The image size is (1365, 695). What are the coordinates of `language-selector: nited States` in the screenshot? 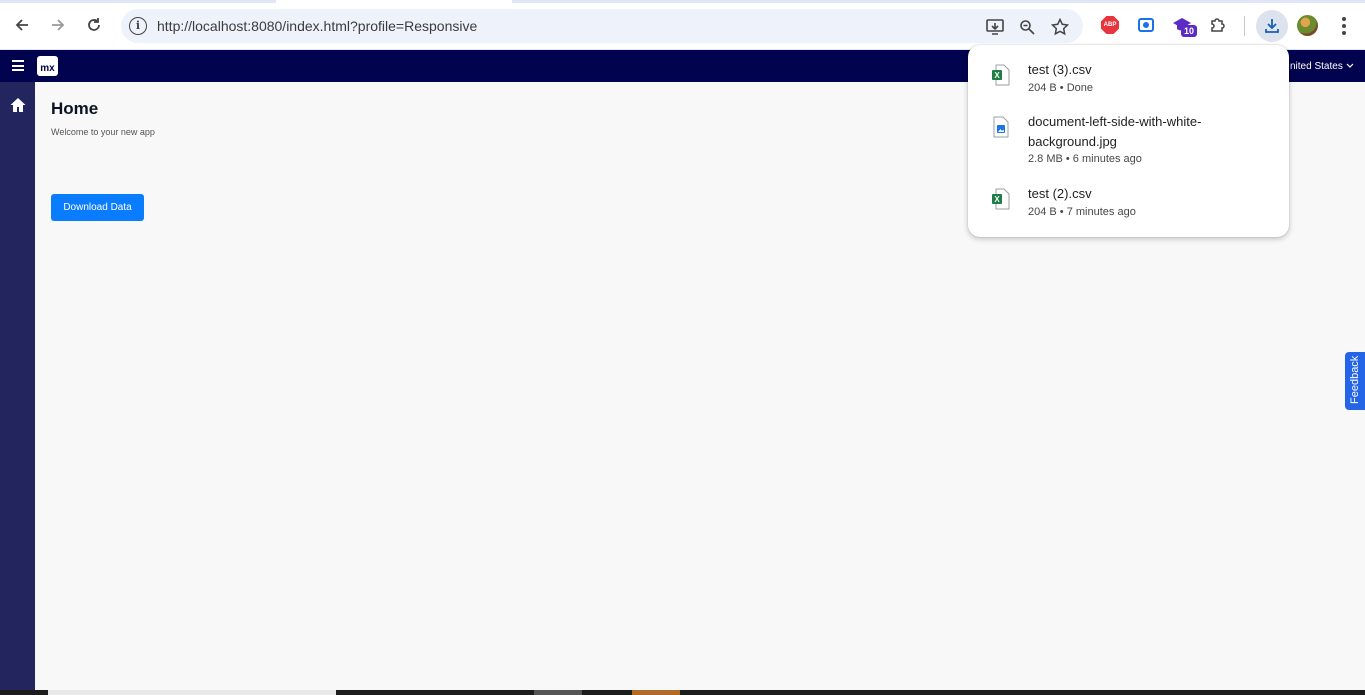 It's located at (1322, 66).